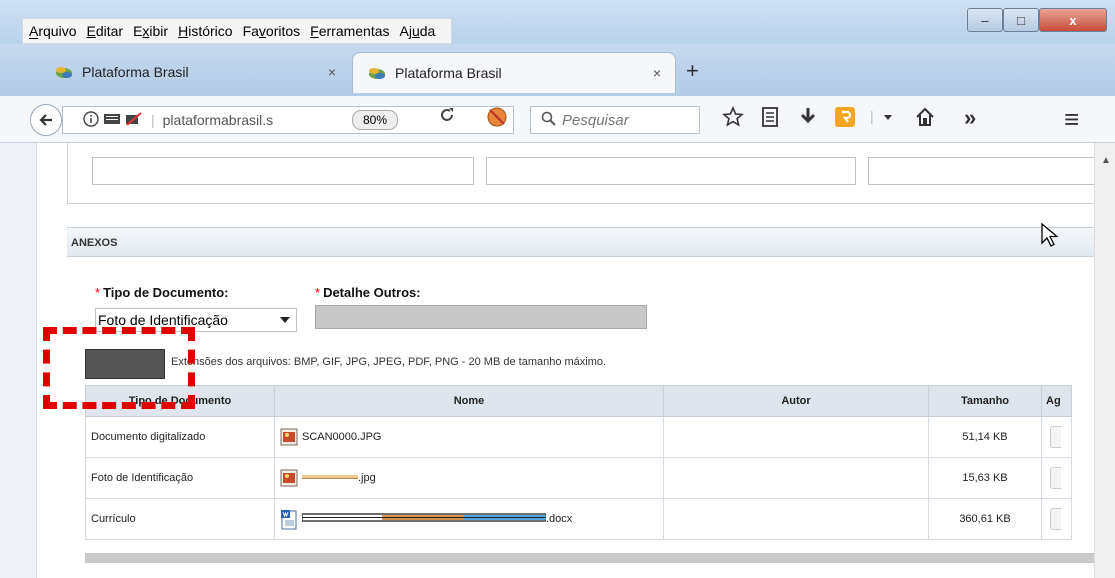 This screenshot has height=578, width=1115. I want to click on cell-tipo: Foto de Identificação, so click(180, 478).